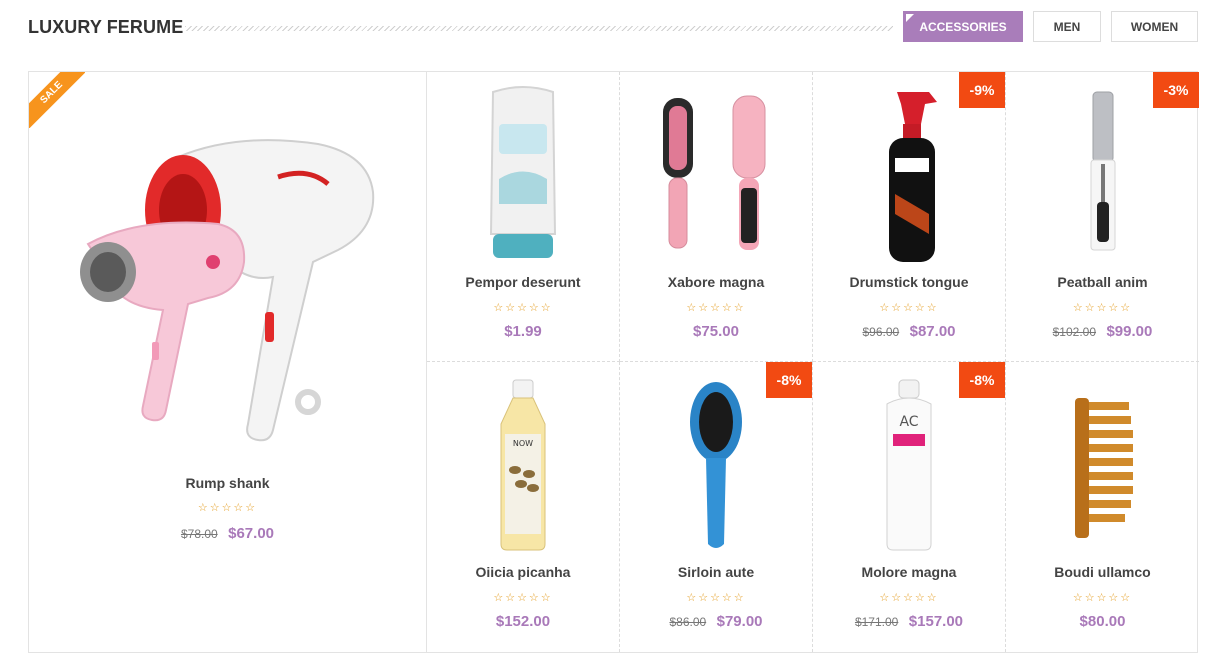  I want to click on straightening-brush-icon, so click(716, 174).